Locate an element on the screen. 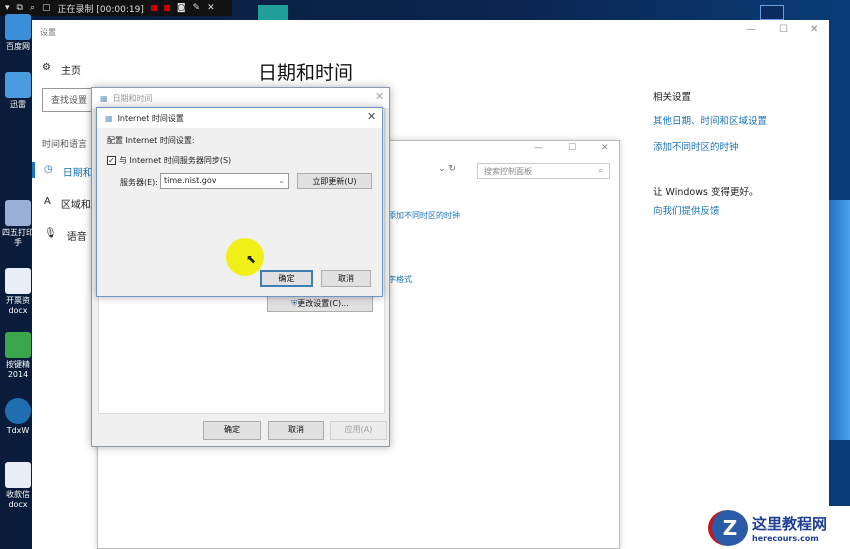 This screenshot has height=549, width=850. zoom-icon: ⌕ is located at coordinates (32, 8).